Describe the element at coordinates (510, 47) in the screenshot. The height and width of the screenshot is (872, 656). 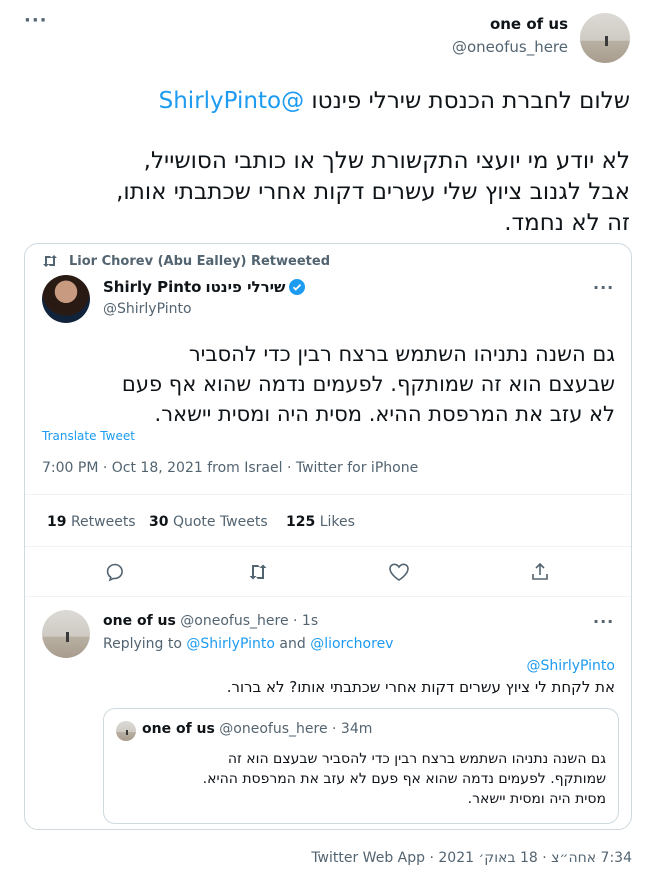
I see `author-handle: @oneofus_here` at that location.